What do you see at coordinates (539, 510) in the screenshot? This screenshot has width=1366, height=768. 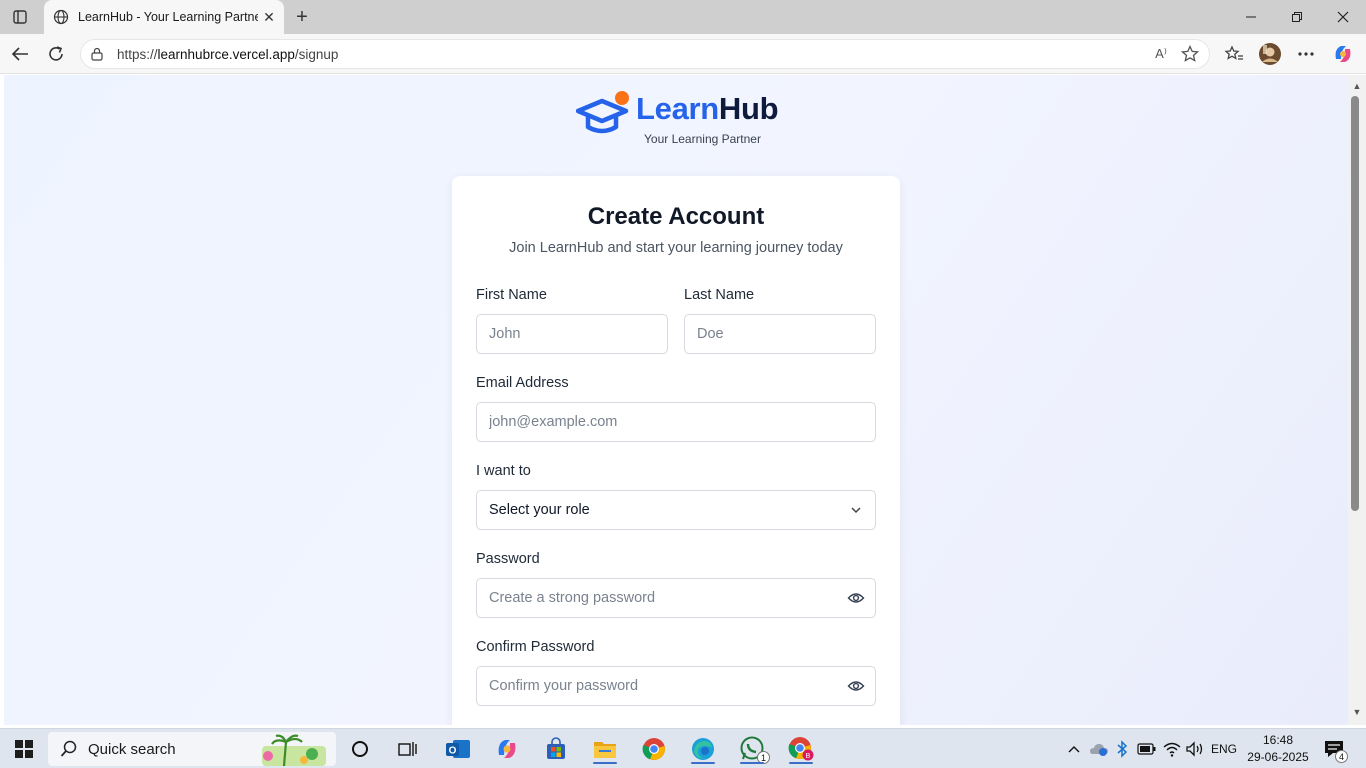 I see `role-select-value: Select your role` at bounding box center [539, 510].